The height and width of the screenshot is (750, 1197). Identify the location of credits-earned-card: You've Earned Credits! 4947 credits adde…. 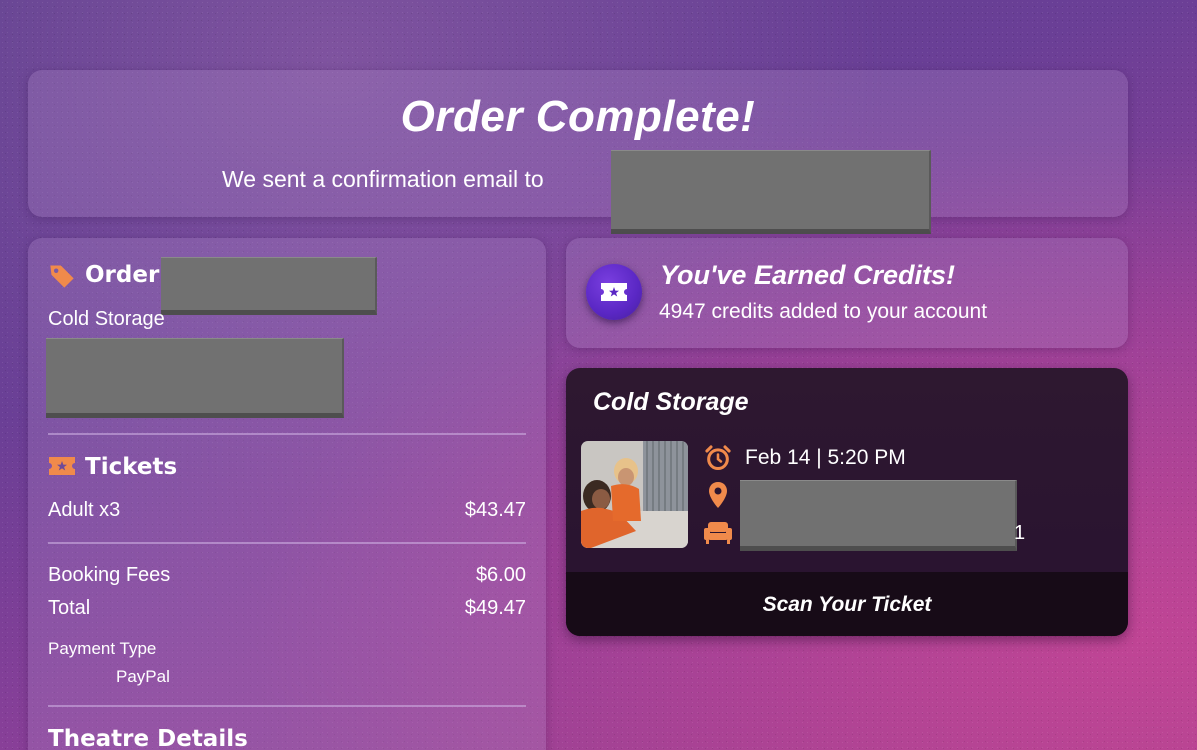
(847, 293).